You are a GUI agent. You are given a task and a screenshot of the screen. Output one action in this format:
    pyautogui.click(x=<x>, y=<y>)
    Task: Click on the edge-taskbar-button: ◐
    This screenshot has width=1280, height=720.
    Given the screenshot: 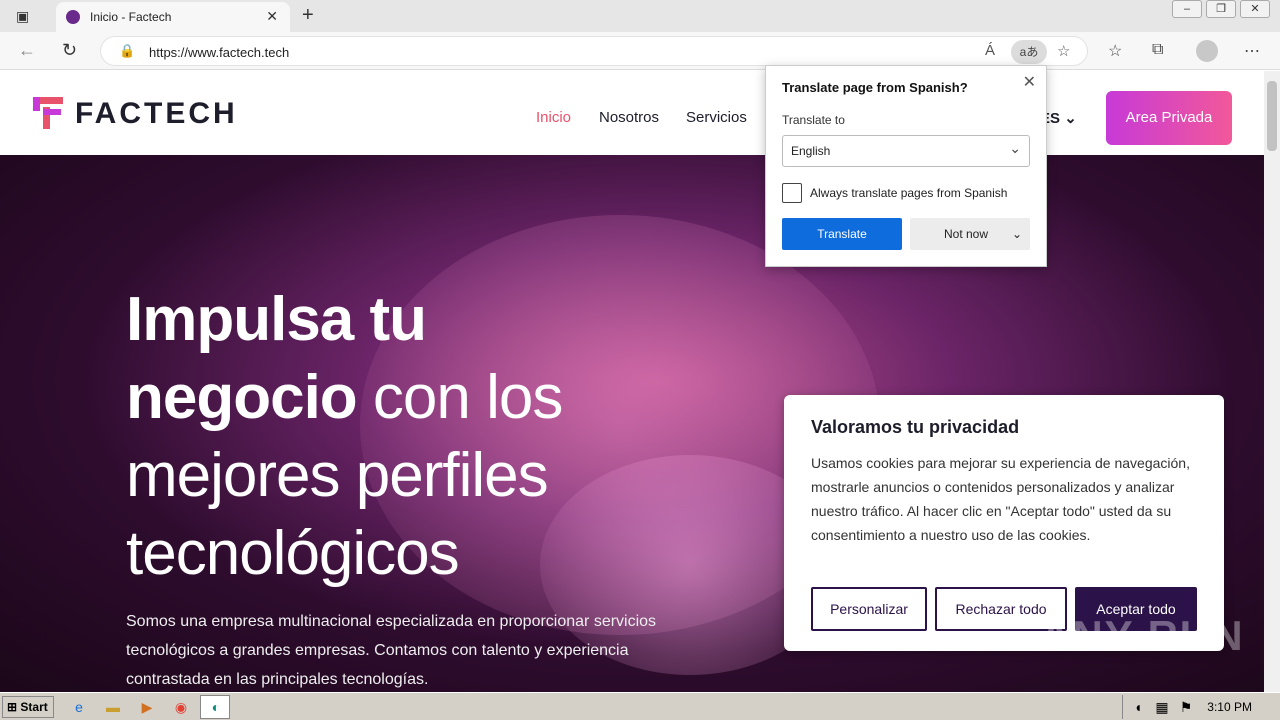 What is the action you would take?
    pyautogui.click(x=215, y=707)
    